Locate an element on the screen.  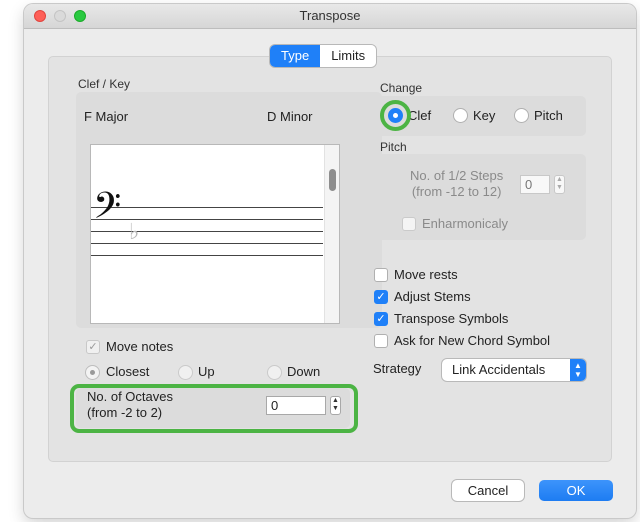
tab-limits: Limits is located at coordinates (348, 56).